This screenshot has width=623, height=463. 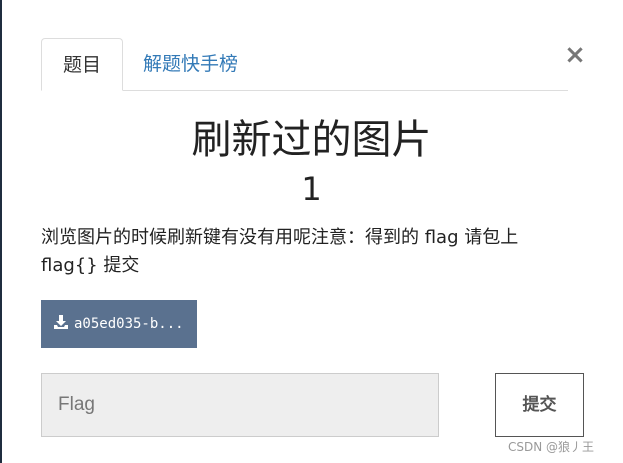 I want to click on watermark: CSDN @狼丿王, so click(x=551, y=447).